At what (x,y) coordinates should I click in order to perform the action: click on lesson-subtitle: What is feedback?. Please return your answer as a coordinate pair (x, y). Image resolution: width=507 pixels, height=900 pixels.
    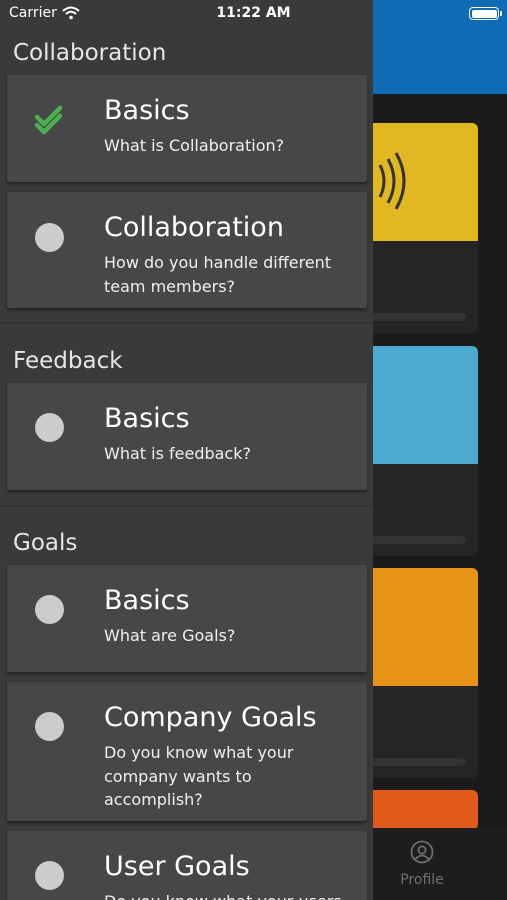
    Looking at the image, I should click on (177, 453).